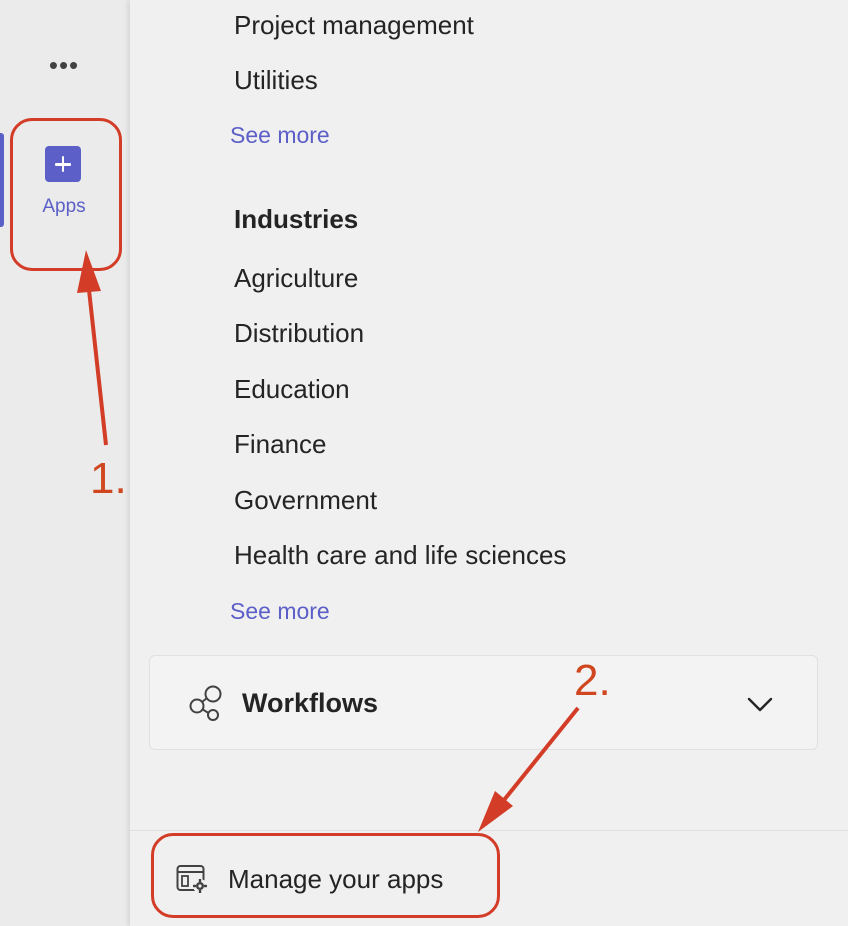  Describe the element at coordinates (2, 180) in the screenshot. I see `active-indicator` at that location.